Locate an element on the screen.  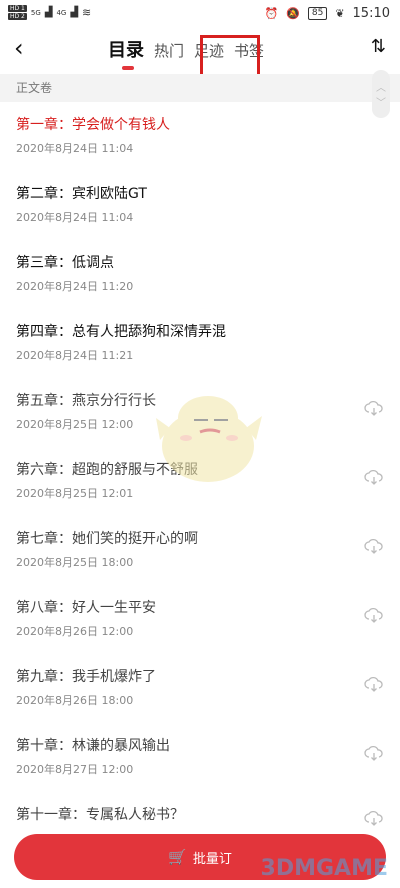
chapter-item: 第三章：低调点 2020年8月24日 11:20 is located at coordinates (200, 274).